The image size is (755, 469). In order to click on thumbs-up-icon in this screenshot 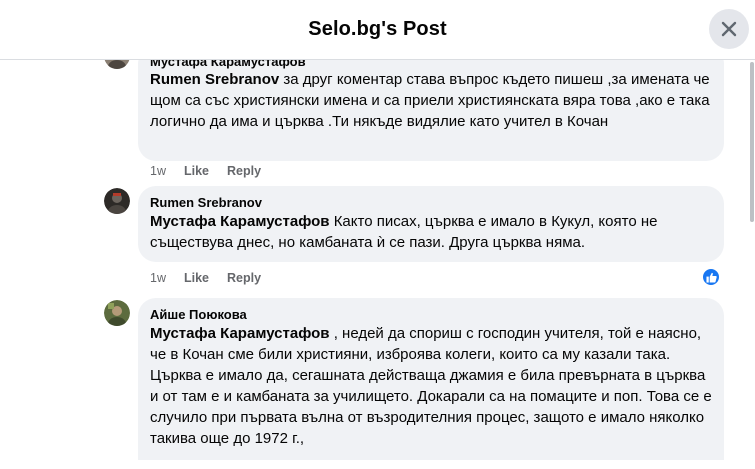, I will do `click(711, 277)`.